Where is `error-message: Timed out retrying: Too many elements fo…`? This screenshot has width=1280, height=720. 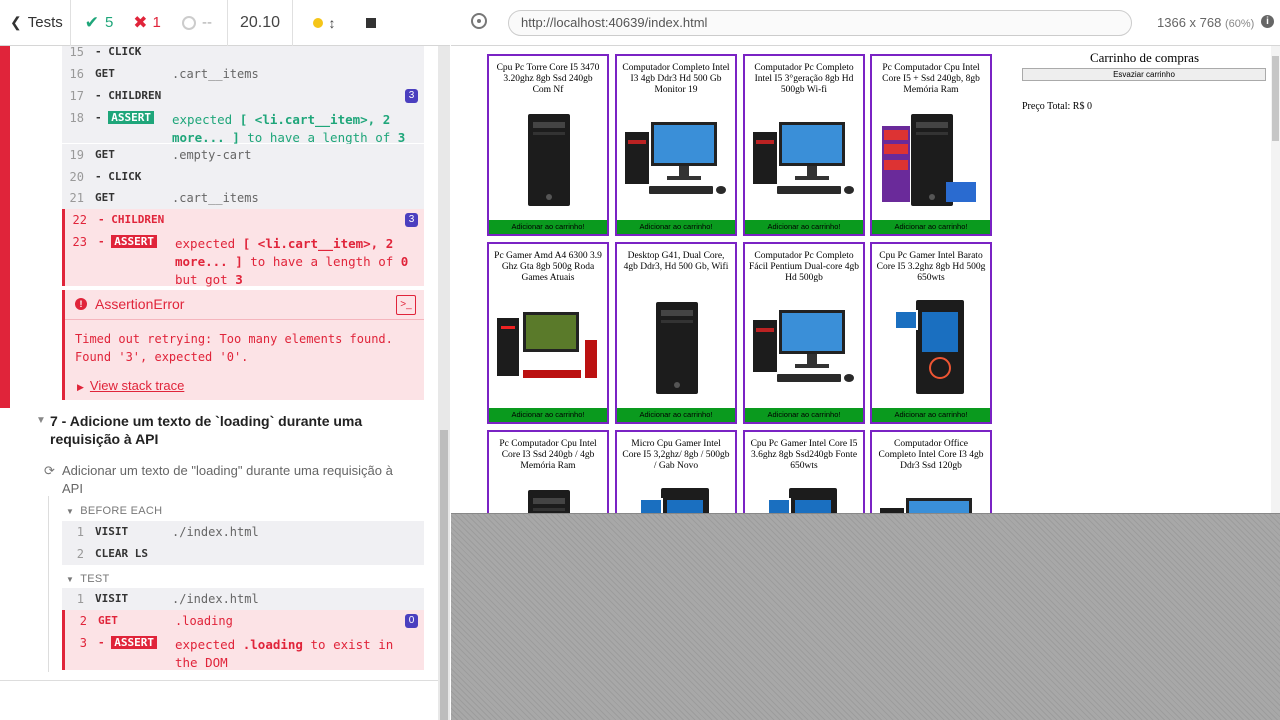
error-message: Timed out retrying: Too many elements fo… is located at coordinates (234, 348).